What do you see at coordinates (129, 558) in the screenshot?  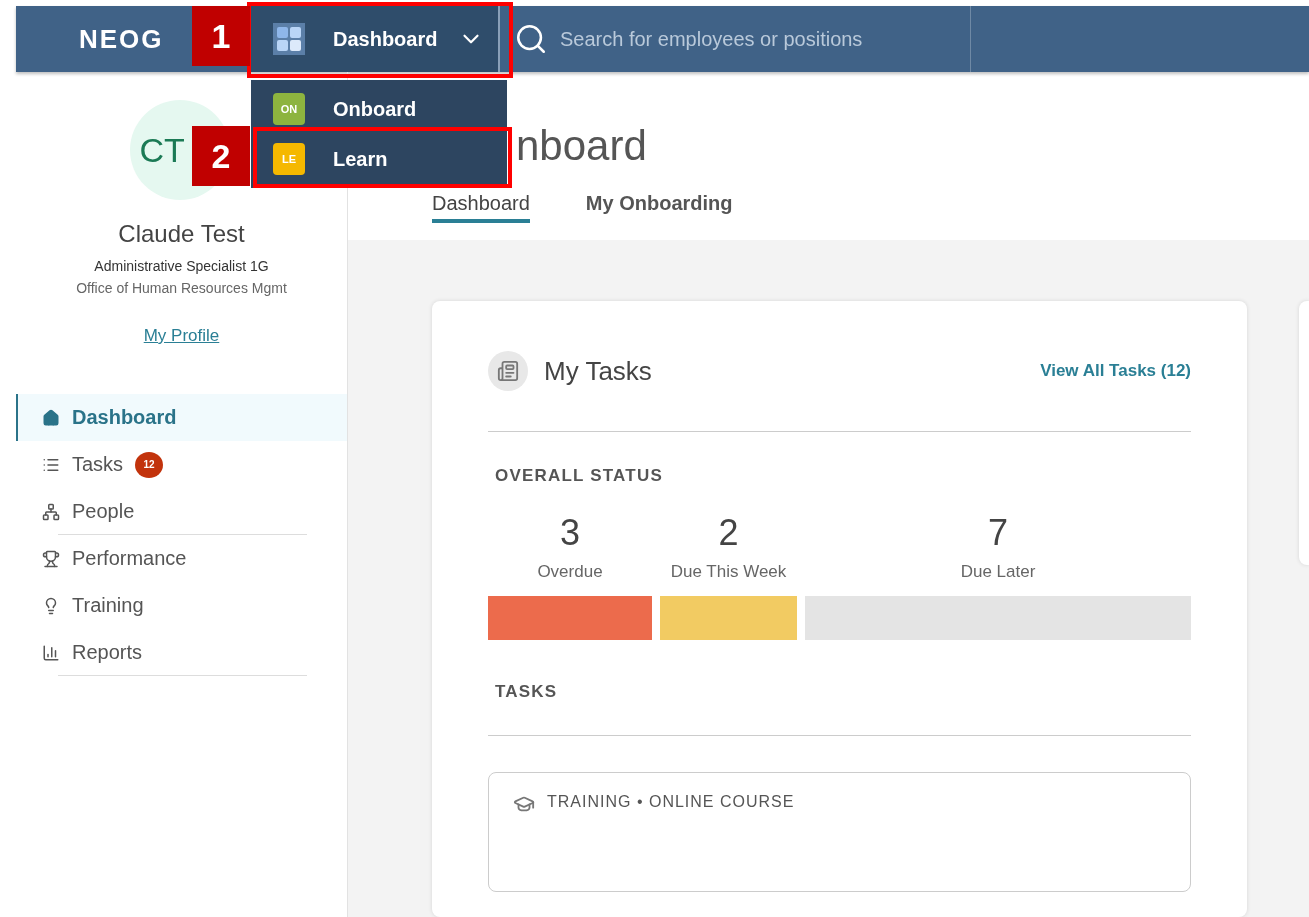 I see `nav-label: Performance` at bounding box center [129, 558].